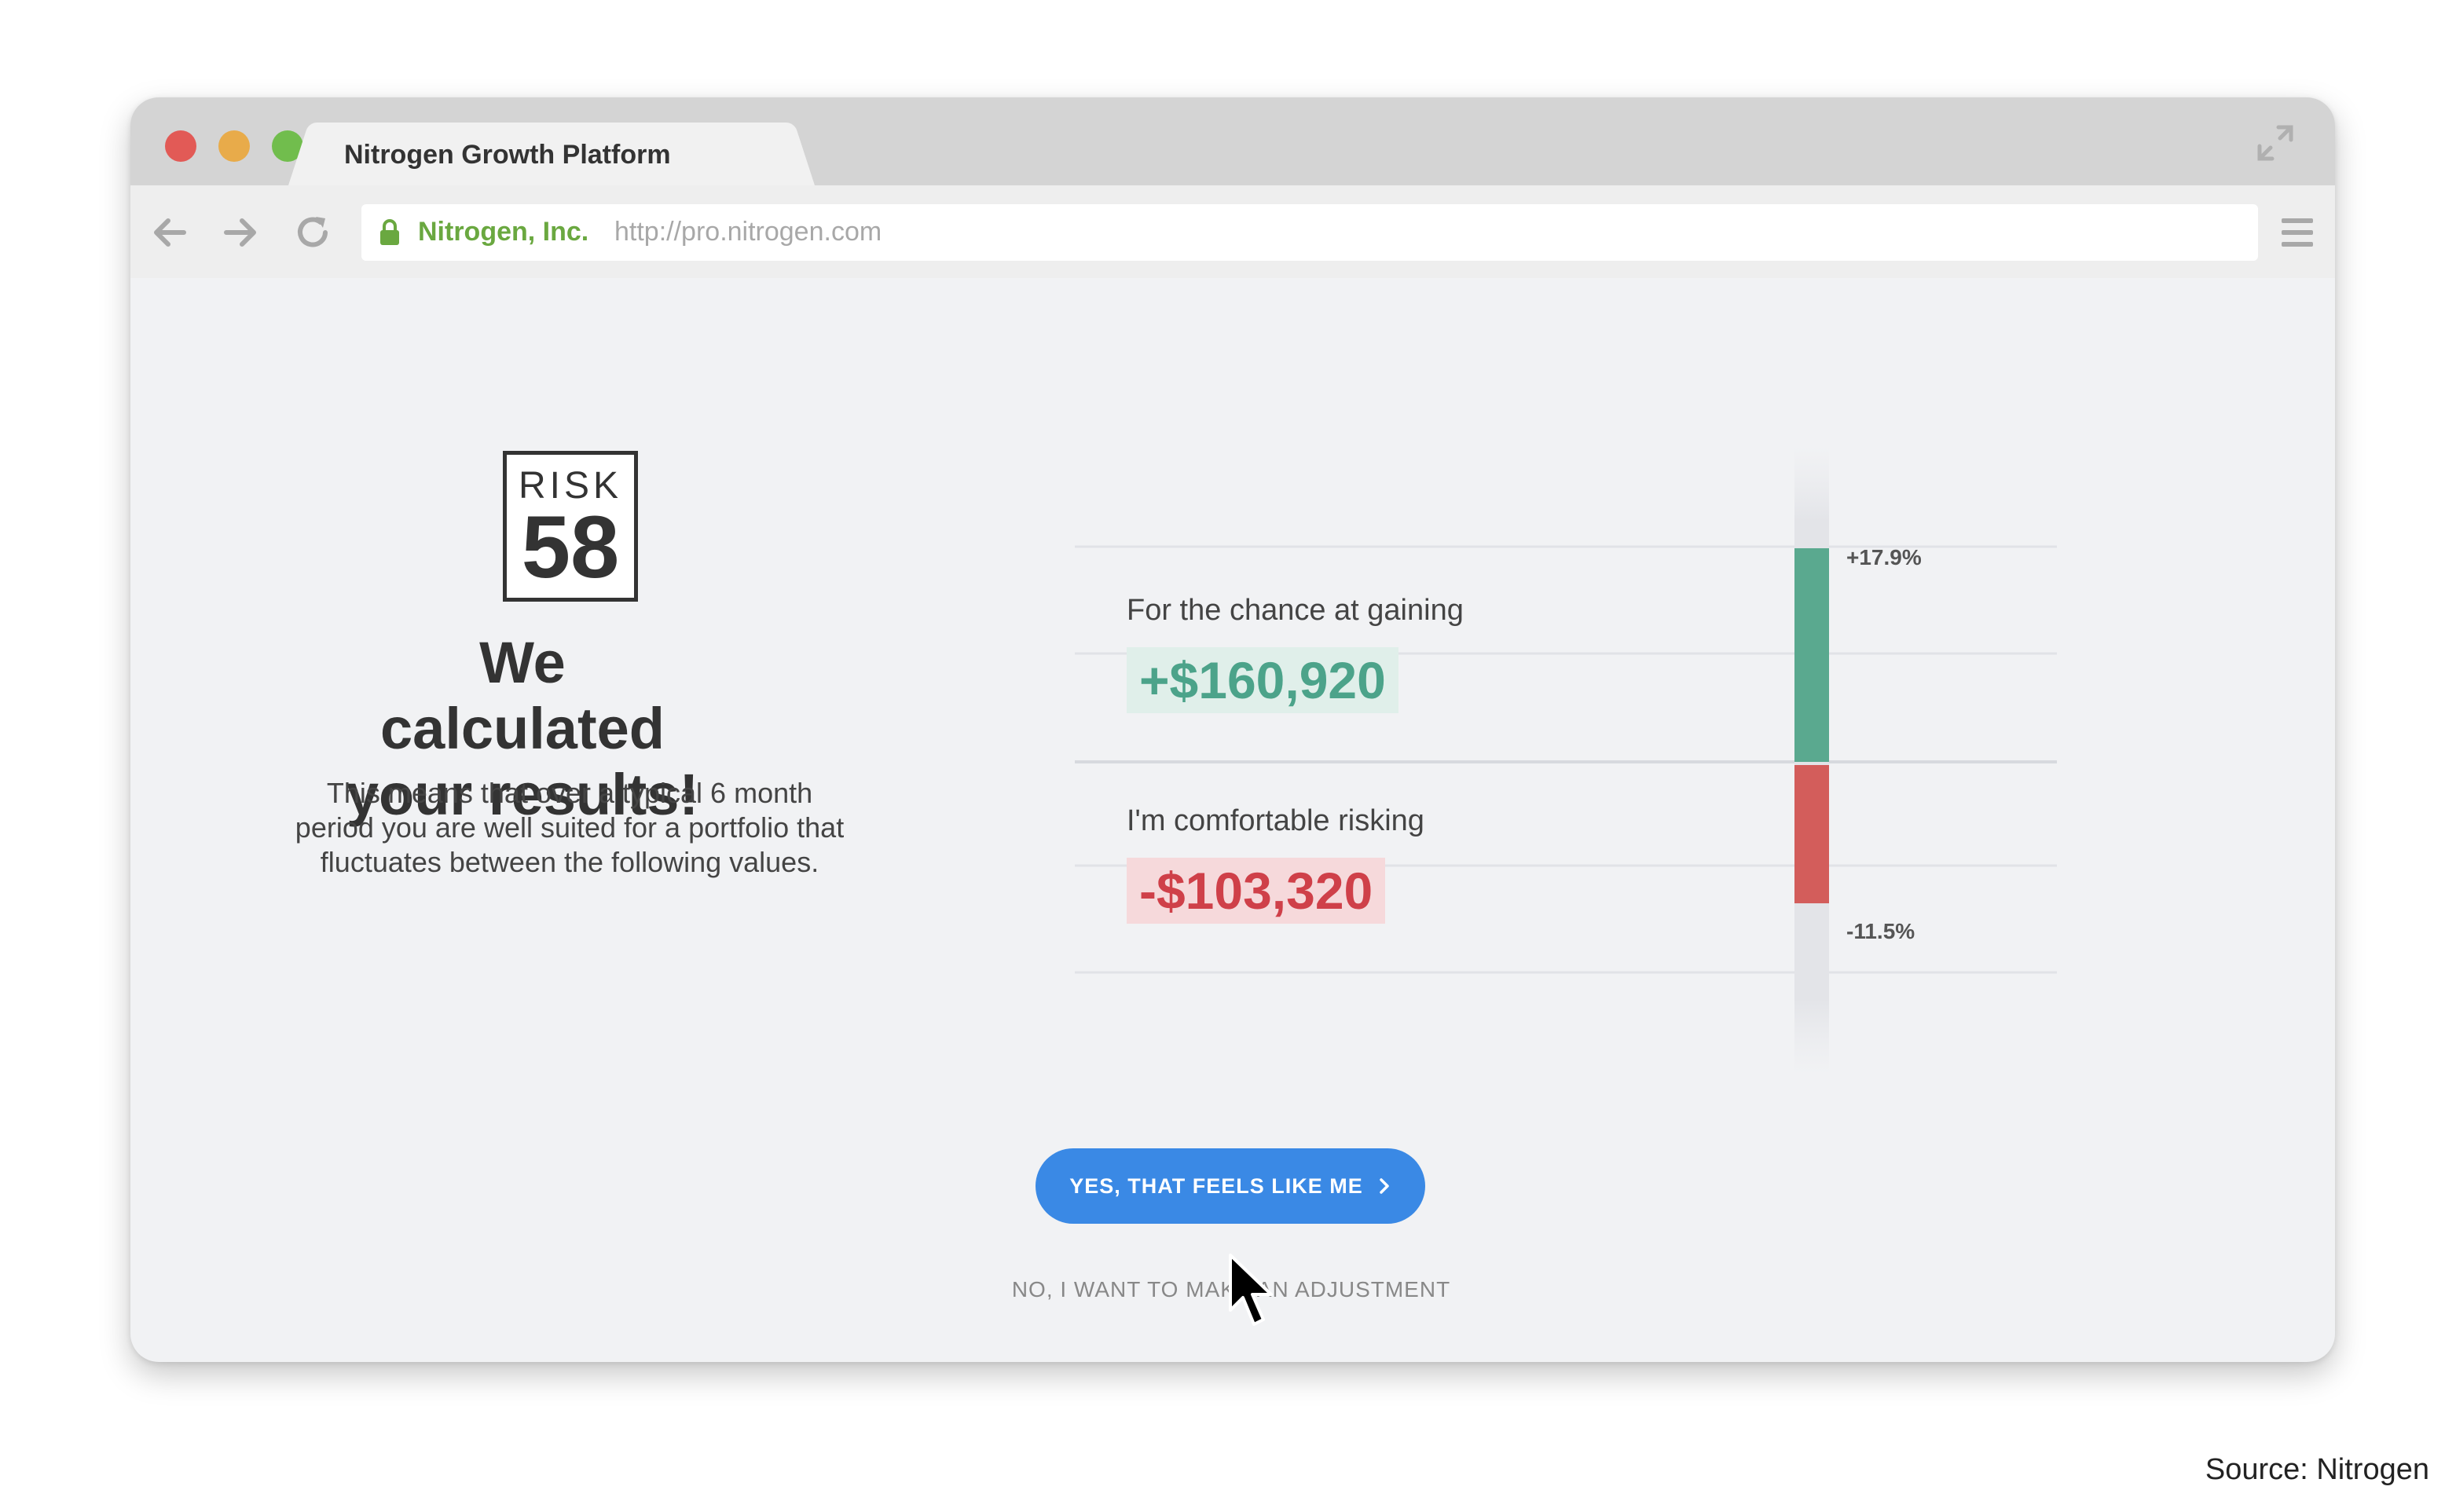 The height and width of the screenshot is (1512, 2456). What do you see at coordinates (1811, 834) in the screenshot?
I see `loss-bar` at bounding box center [1811, 834].